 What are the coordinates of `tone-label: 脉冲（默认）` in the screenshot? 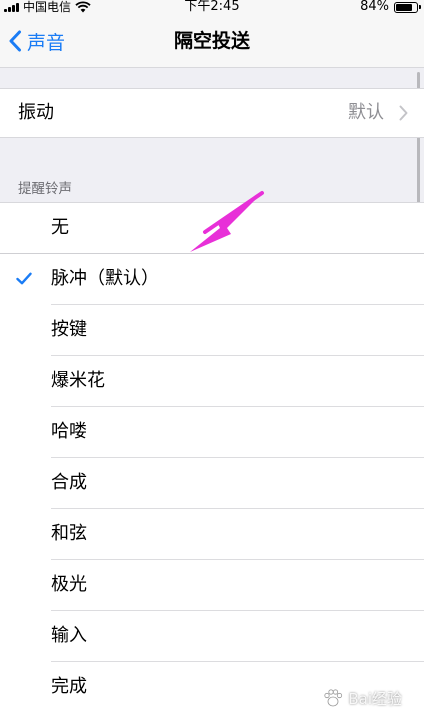 It's located at (105, 278).